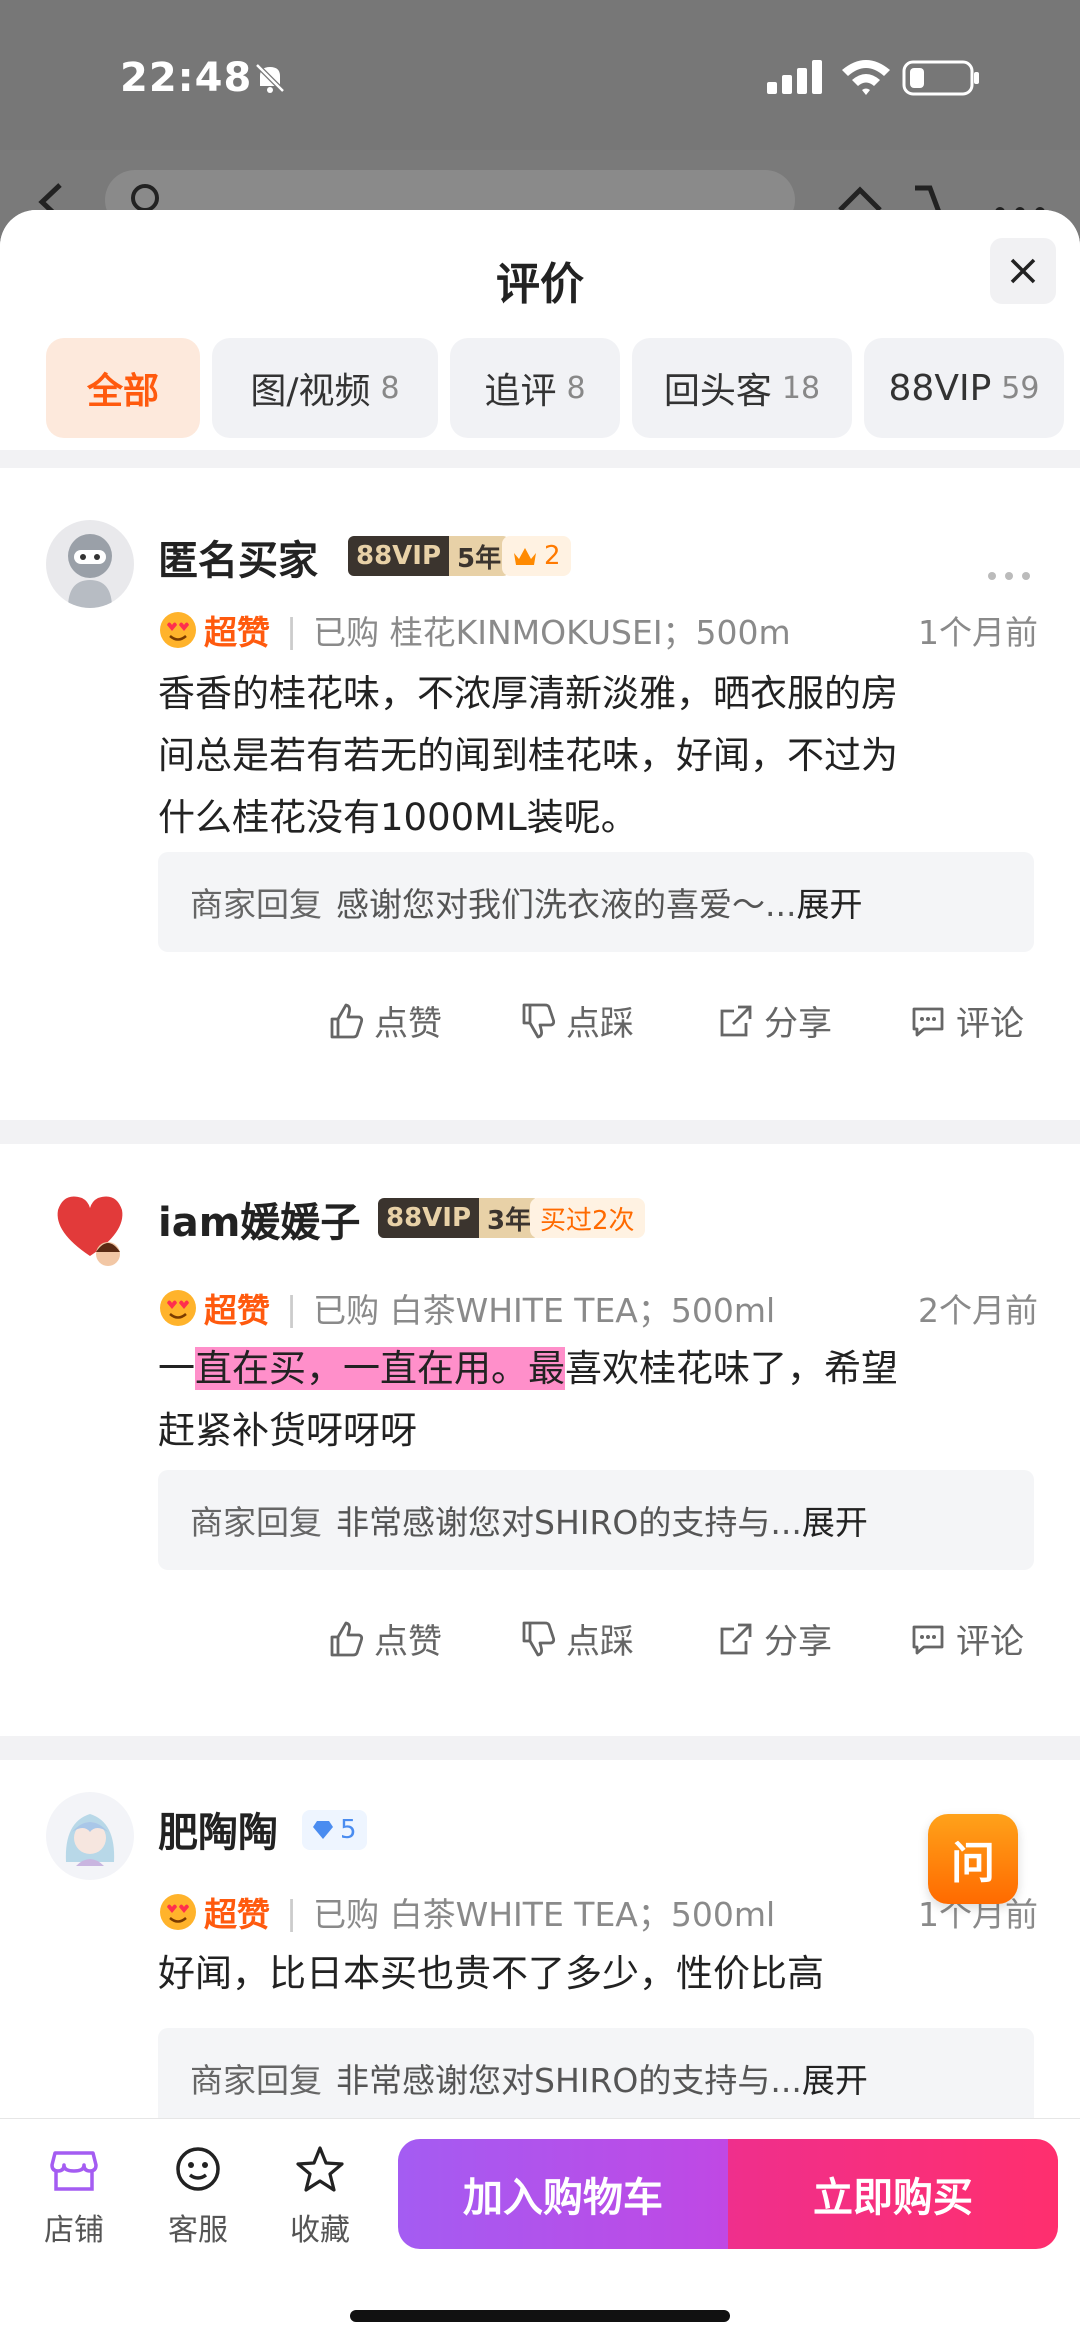 The height and width of the screenshot is (2347, 1080). What do you see at coordinates (964, 388) in the screenshot?
I see `tab-88vip: 88VIP 59` at bounding box center [964, 388].